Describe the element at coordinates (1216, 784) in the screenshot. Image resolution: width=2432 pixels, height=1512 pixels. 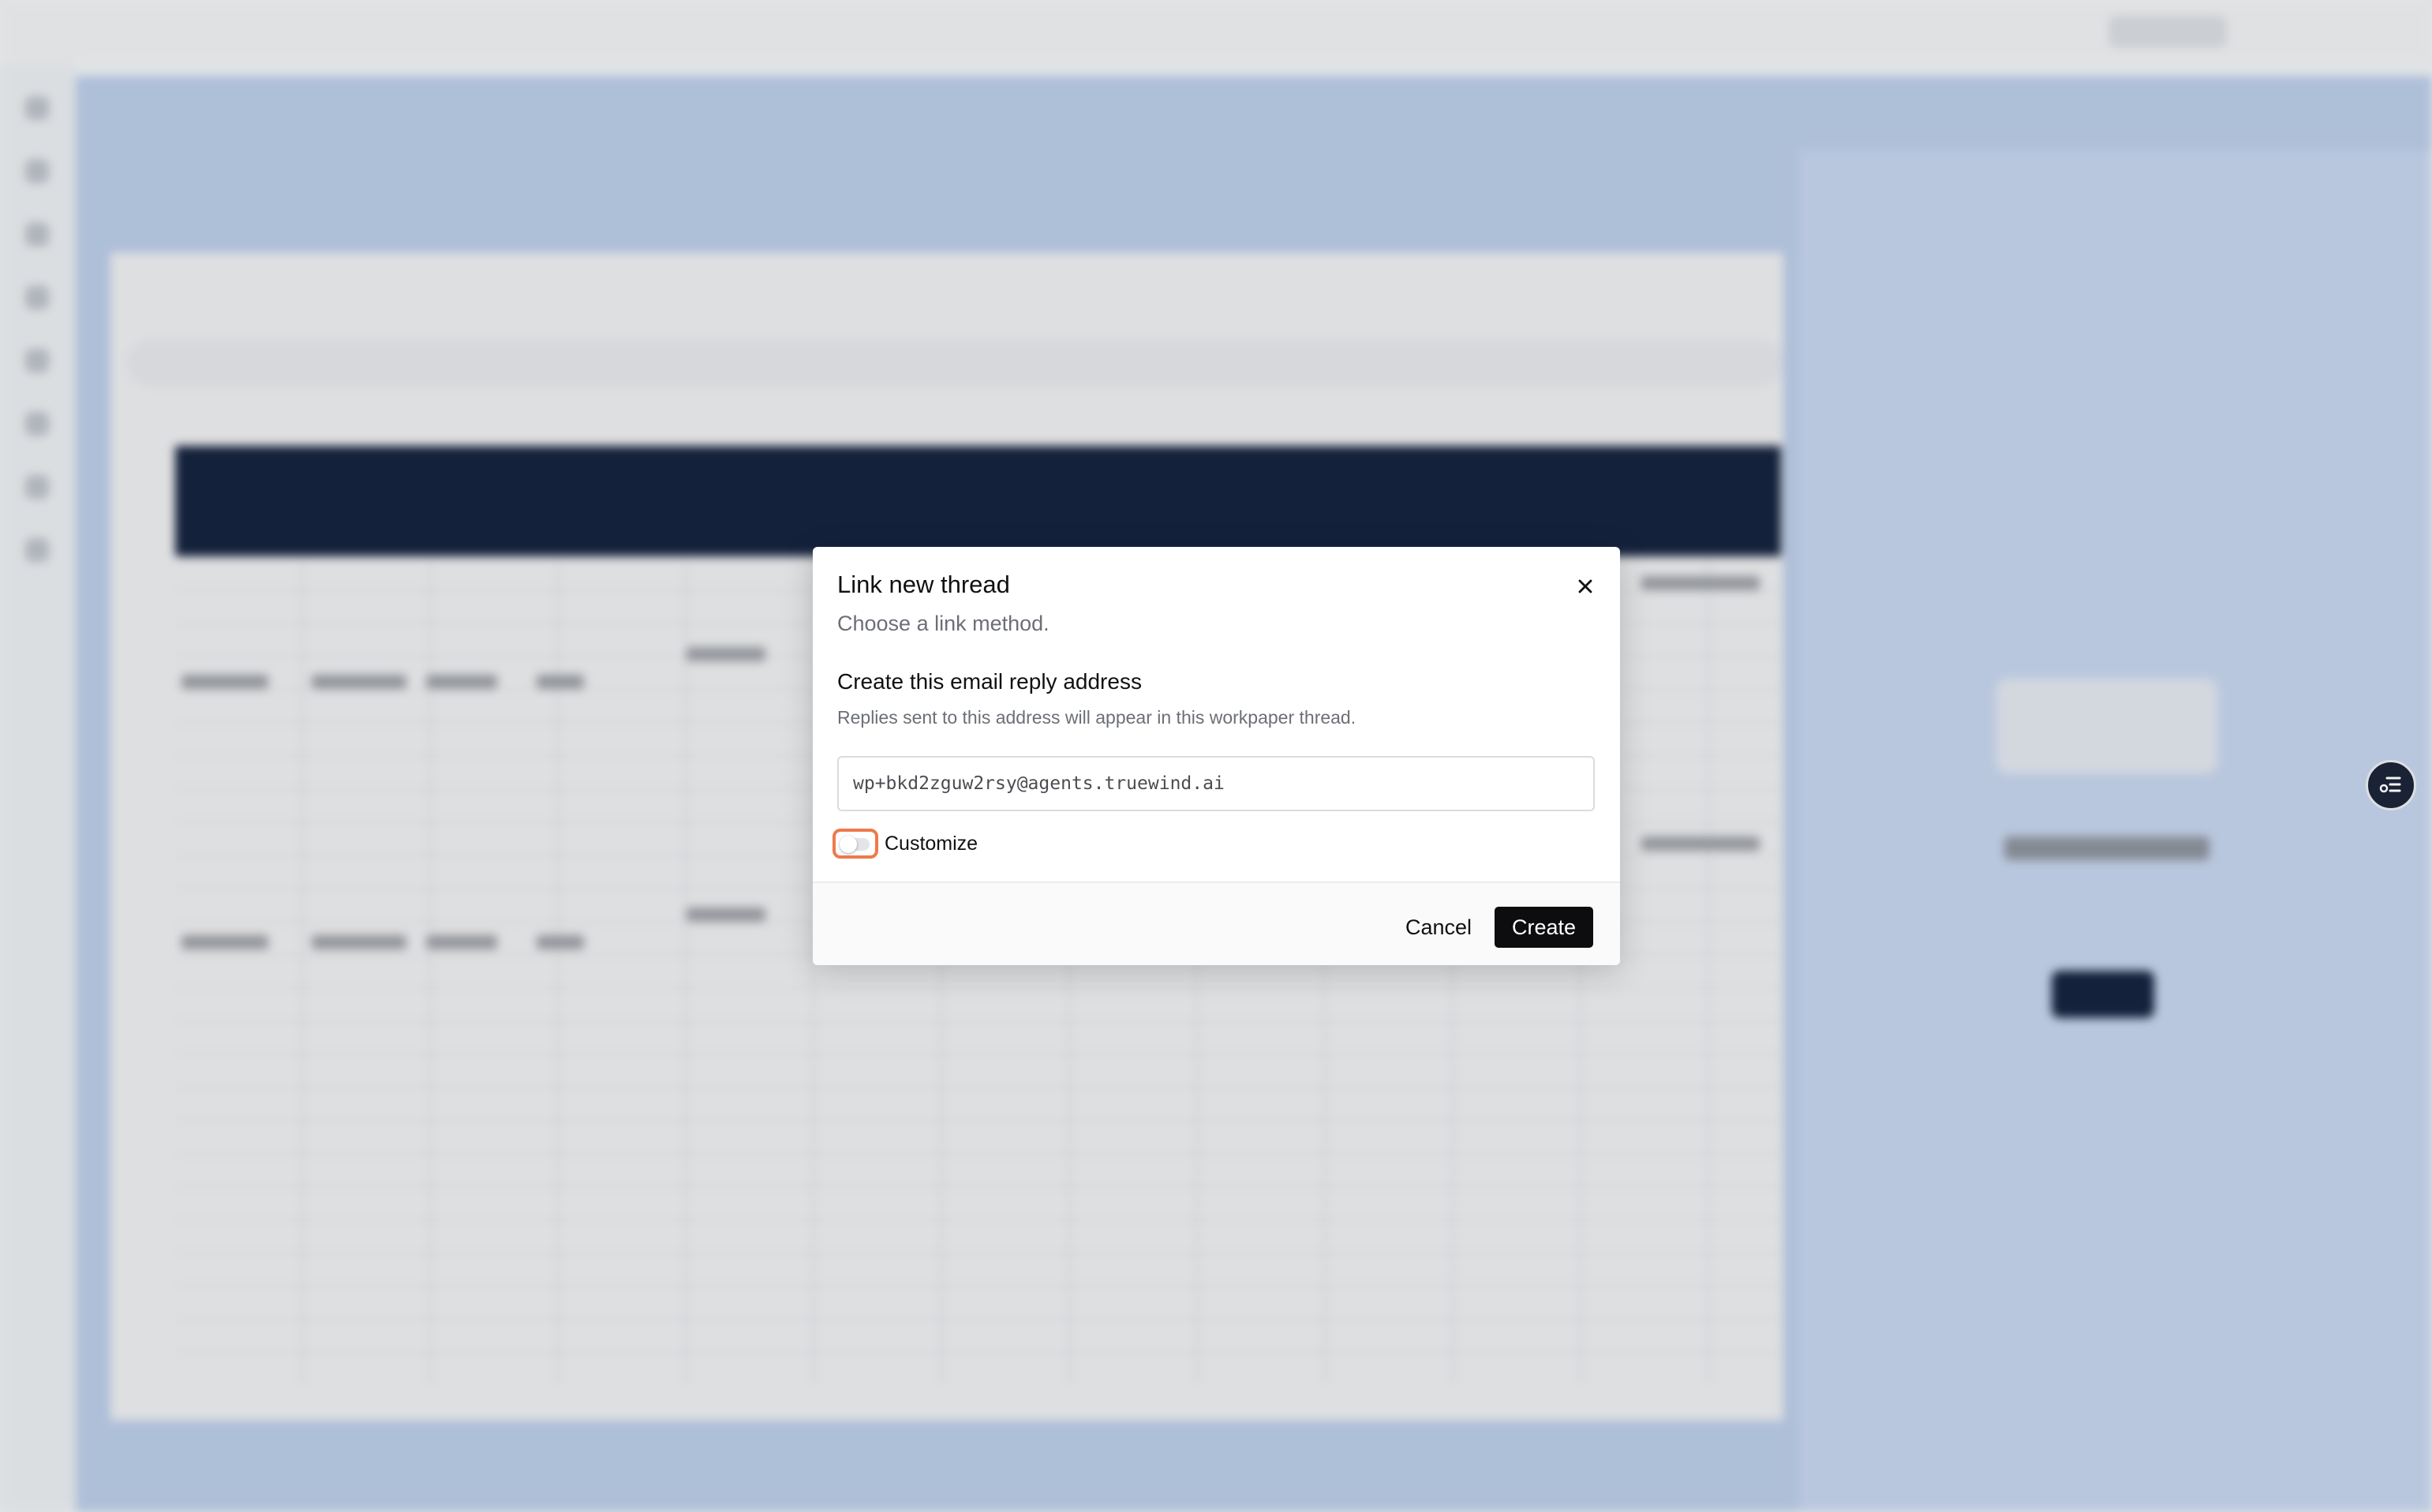
I see `email-address-field` at that location.